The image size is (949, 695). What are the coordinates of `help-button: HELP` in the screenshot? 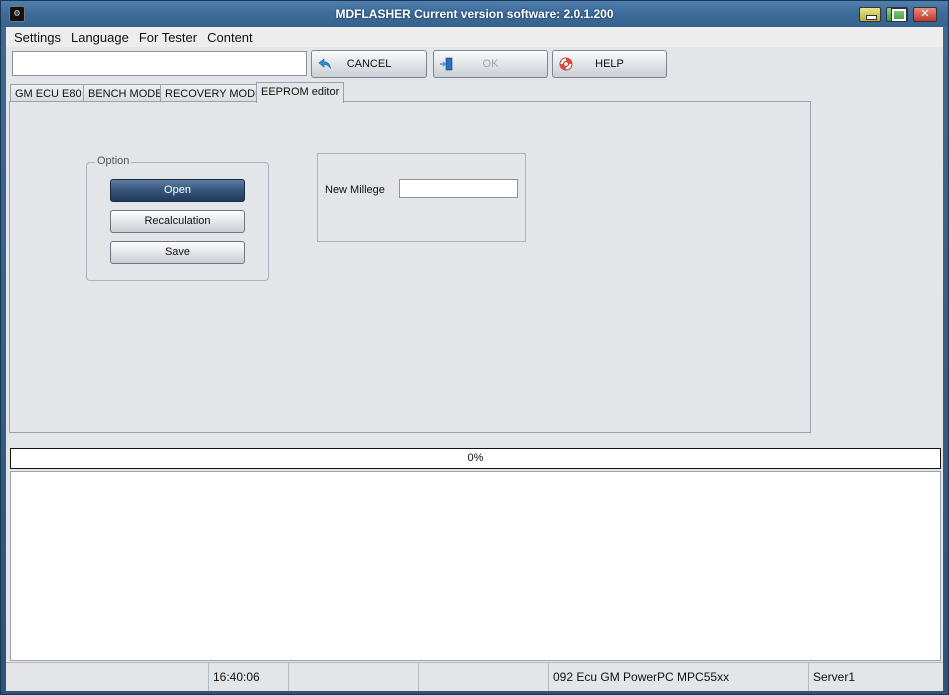 It's located at (609, 64).